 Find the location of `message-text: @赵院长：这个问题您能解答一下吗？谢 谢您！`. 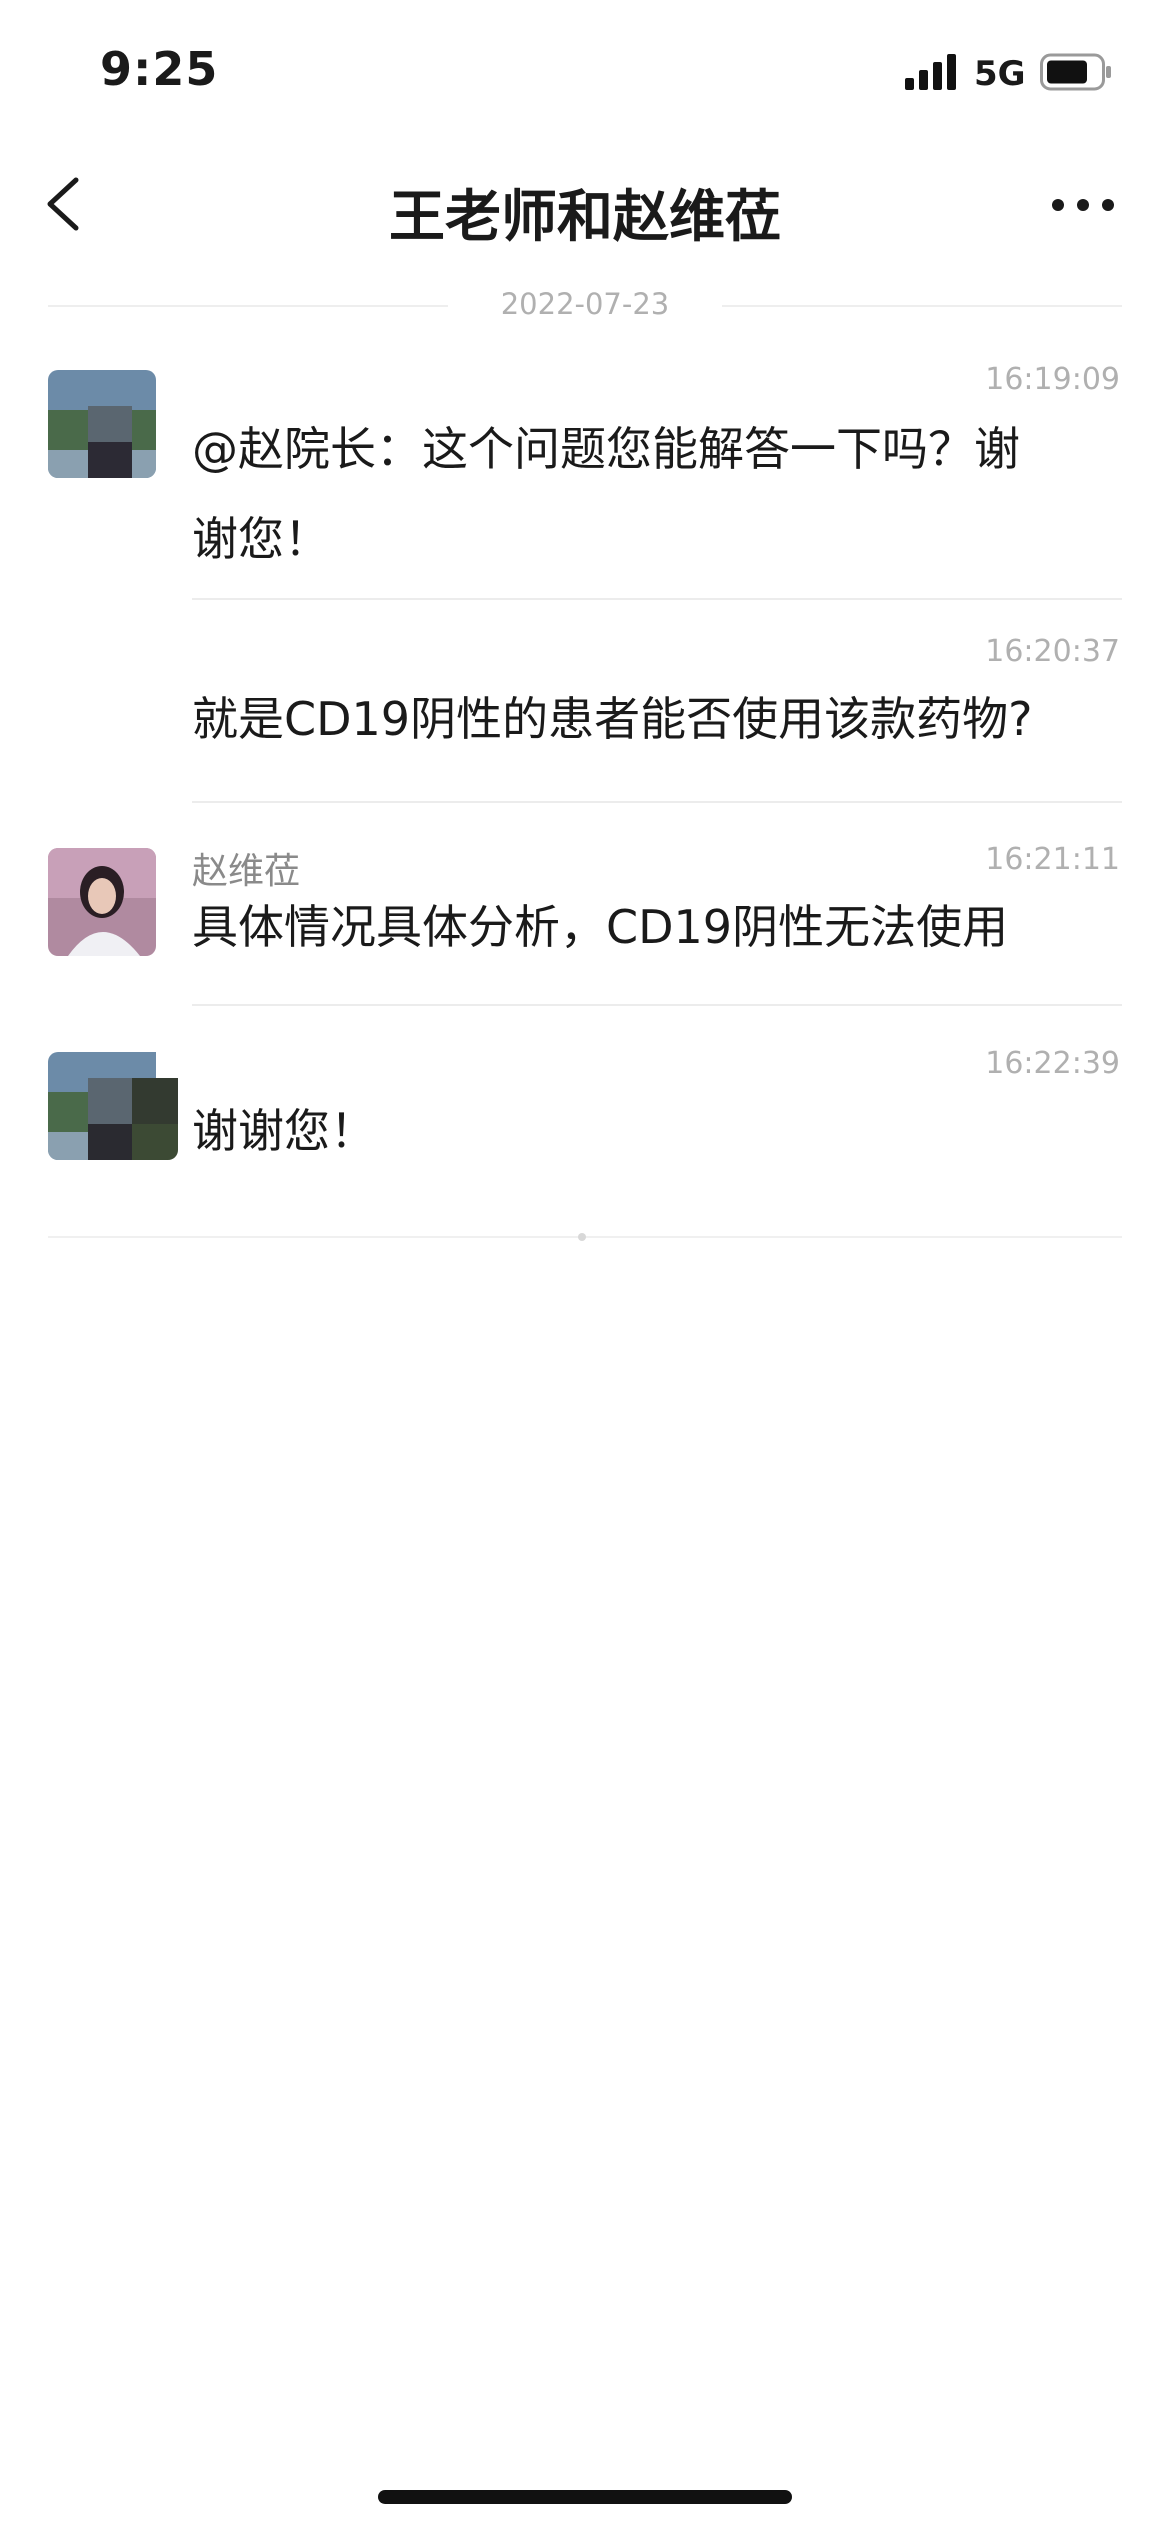

message-text: @赵院长：这个问题您能解答一下吗？谢 谢您！ is located at coordinates (642, 494).